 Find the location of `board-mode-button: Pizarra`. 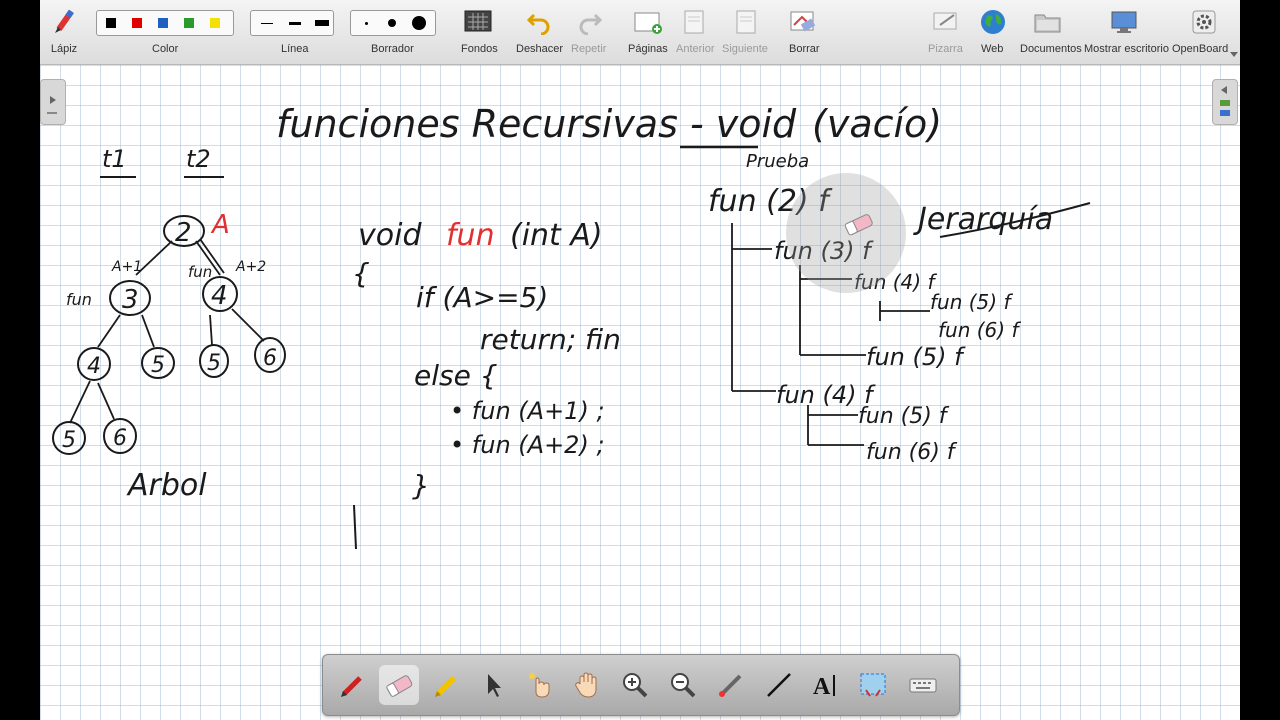

board-mode-button: Pizarra is located at coordinates (946, 32).